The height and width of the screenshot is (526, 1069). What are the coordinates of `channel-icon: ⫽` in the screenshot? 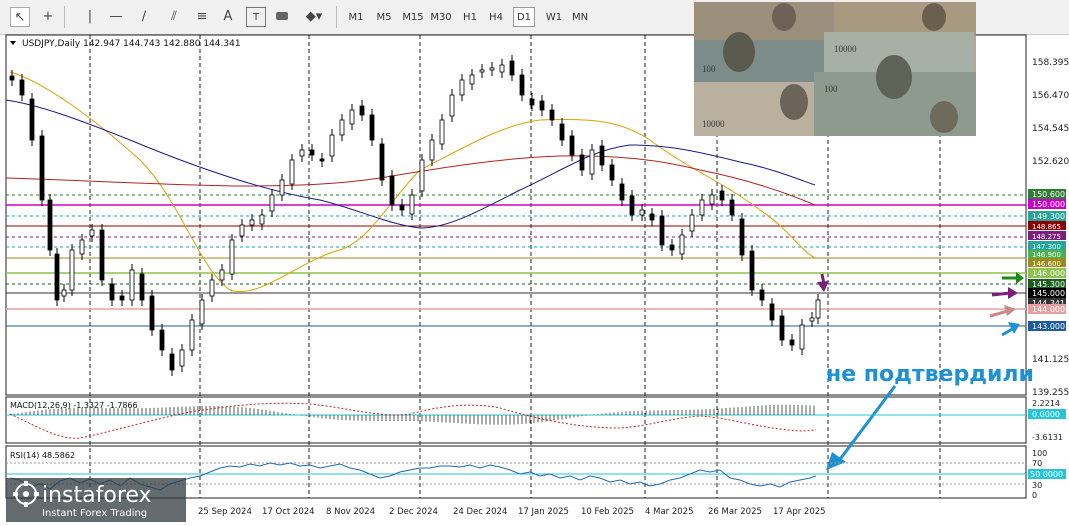 It's located at (174, 17).